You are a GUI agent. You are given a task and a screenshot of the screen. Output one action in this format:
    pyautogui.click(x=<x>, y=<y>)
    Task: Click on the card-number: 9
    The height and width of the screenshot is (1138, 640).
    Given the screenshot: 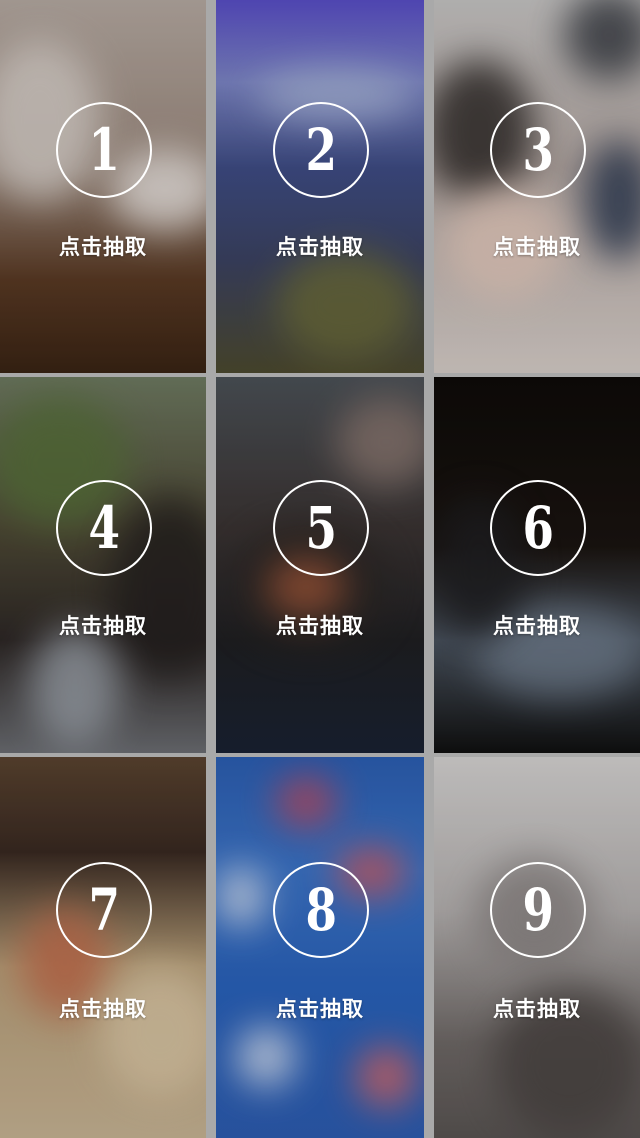 What is the action you would take?
    pyautogui.click(x=538, y=910)
    